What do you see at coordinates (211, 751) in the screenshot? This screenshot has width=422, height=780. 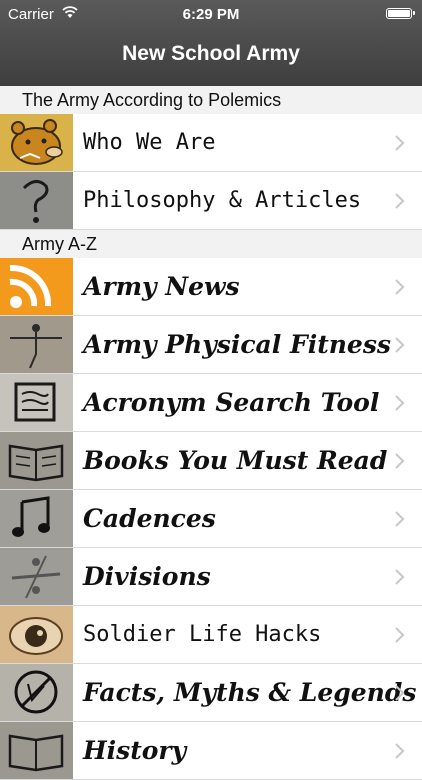 I see `list-item-history: History` at bounding box center [211, 751].